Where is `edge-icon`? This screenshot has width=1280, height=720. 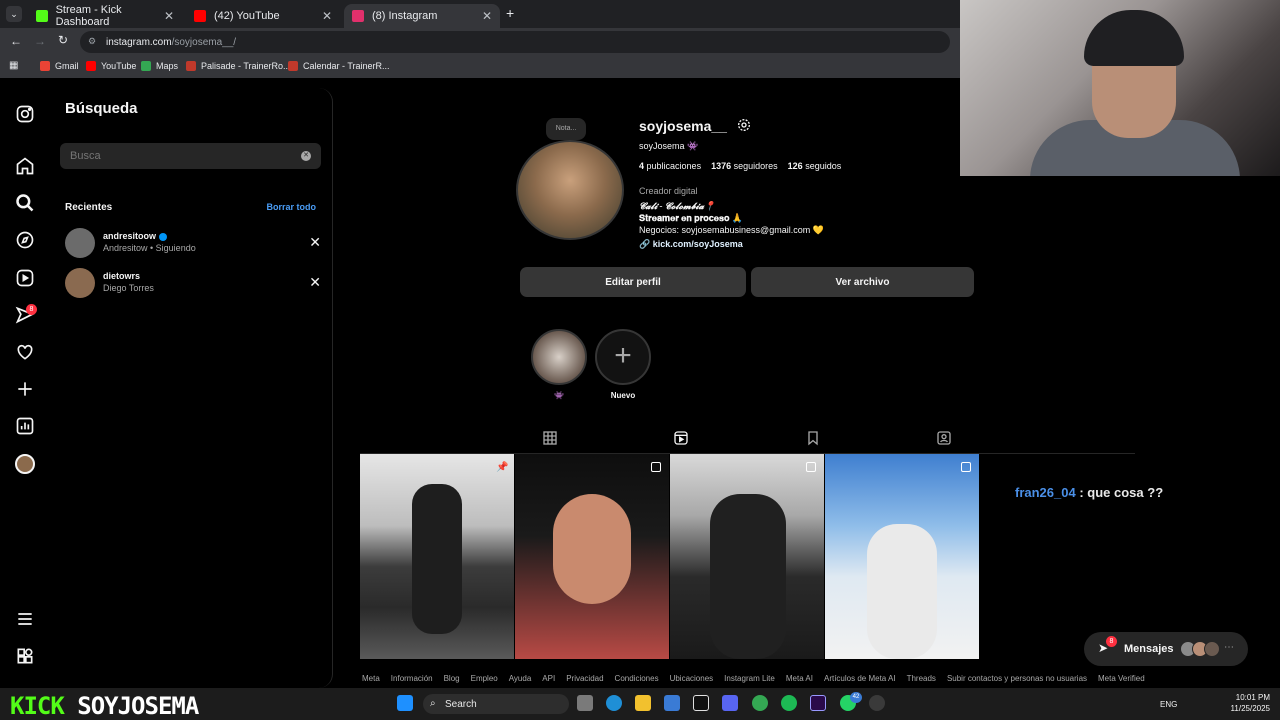
edge-icon is located at coordinates (614, 703).